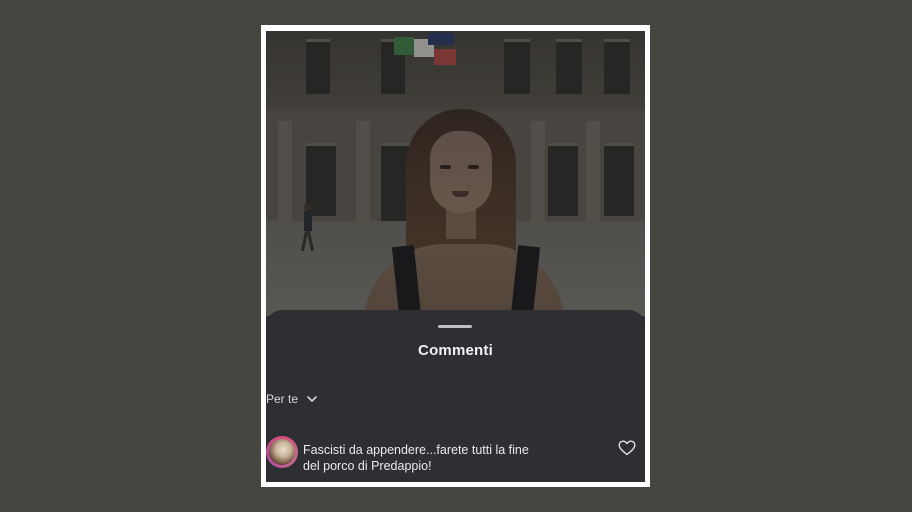 This screenshot has width=912, height=512. I want to click on avatar, so click(282, 452).